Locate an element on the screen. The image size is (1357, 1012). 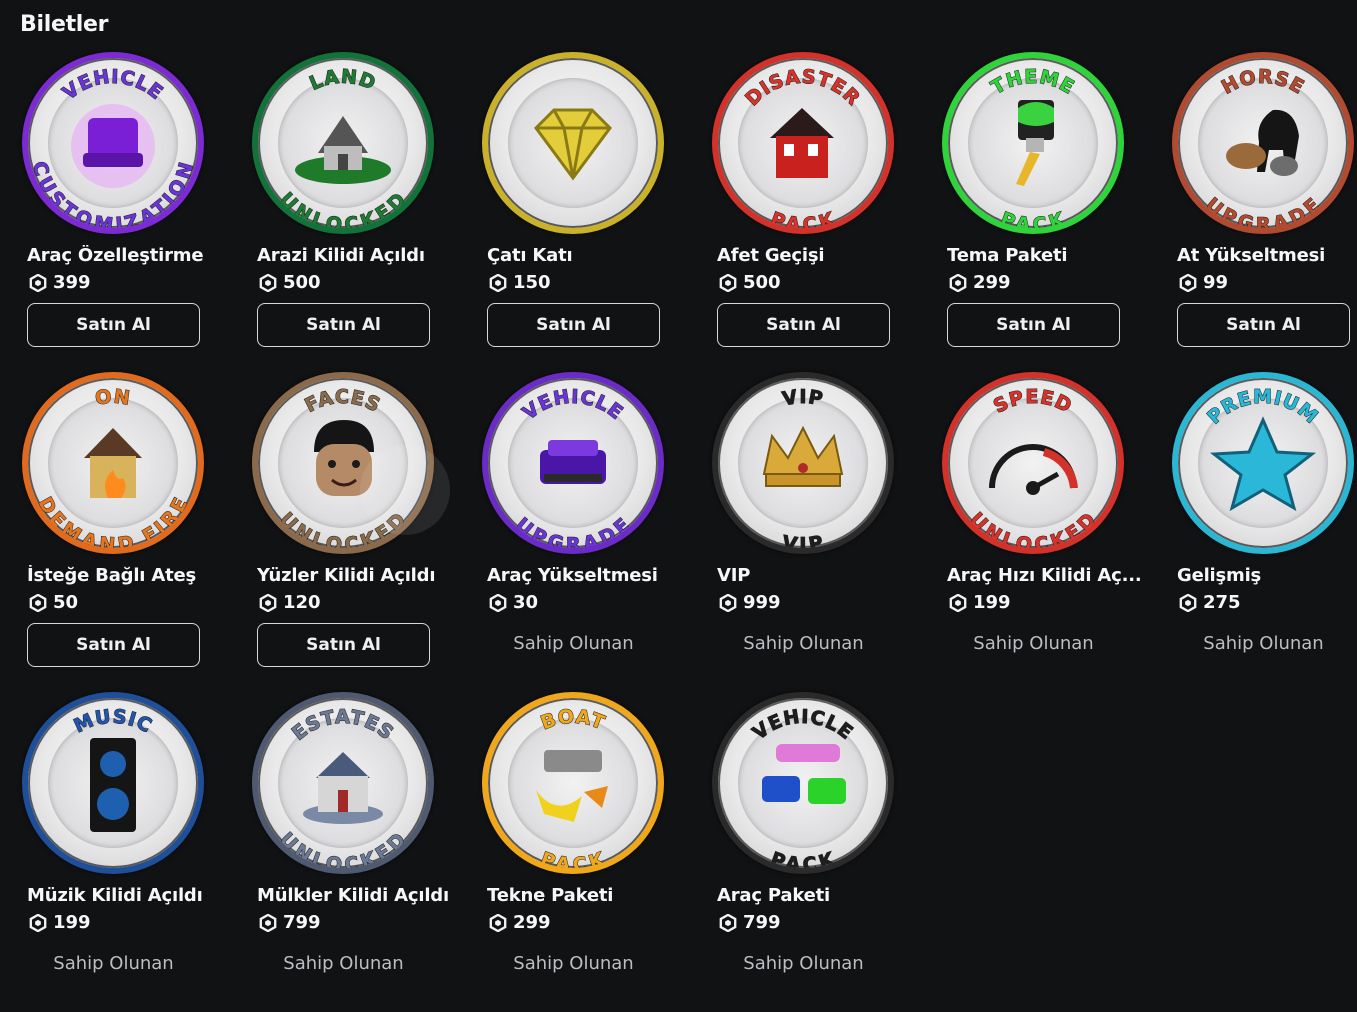
pass-card: DISASTER PACK Afet Geçişi 500 Satın Al is located at coordinates (825, 212).